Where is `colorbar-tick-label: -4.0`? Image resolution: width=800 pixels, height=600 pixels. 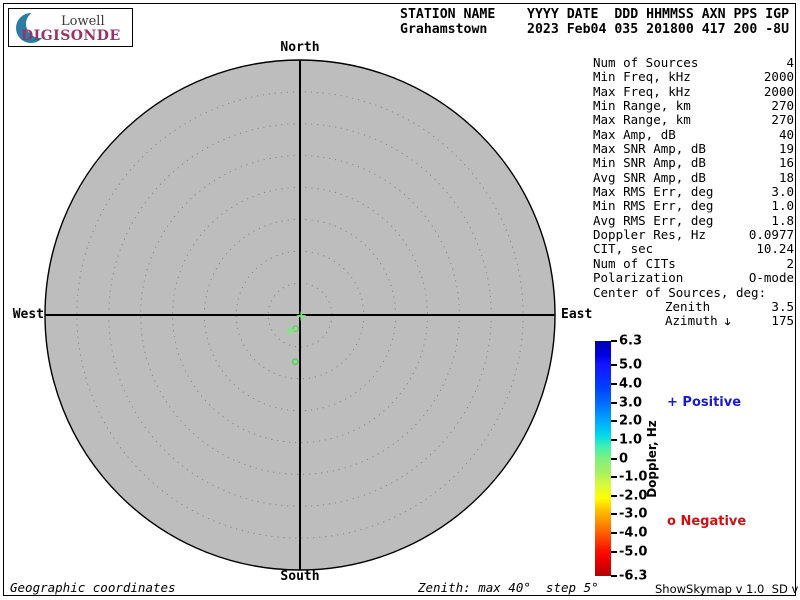
colorbar-tick-label: -4.0 is located at coordinates (633, 533).